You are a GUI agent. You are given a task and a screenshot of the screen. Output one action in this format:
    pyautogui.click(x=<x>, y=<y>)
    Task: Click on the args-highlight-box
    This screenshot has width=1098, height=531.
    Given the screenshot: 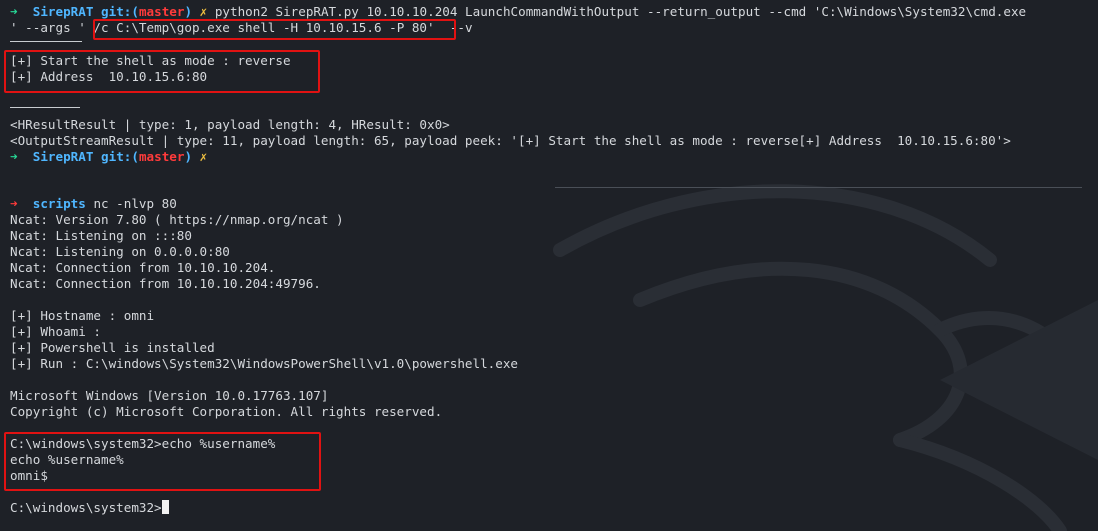 What is the action you would take?
    pyautogui.click(x=274, y=29)
    